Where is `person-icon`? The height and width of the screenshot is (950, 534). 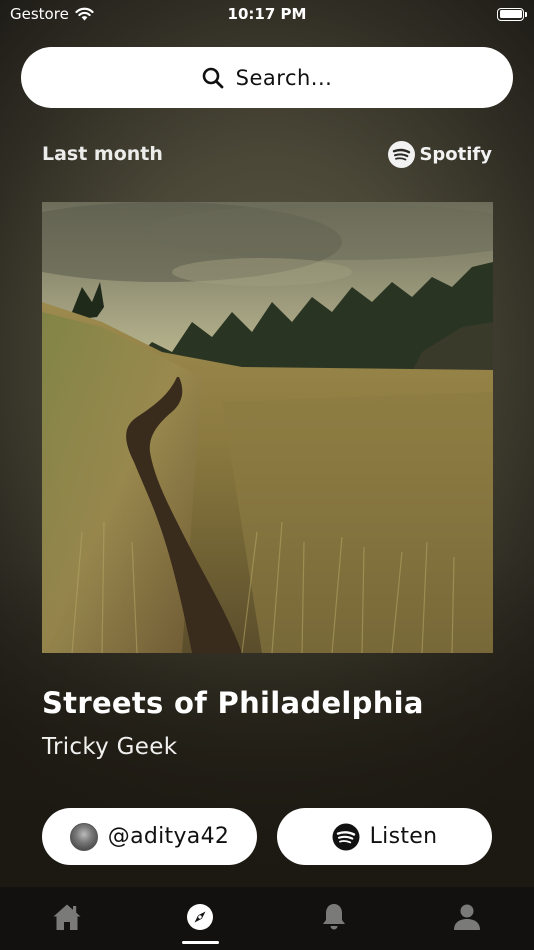 person-icon is located at coordinates (467, 917).